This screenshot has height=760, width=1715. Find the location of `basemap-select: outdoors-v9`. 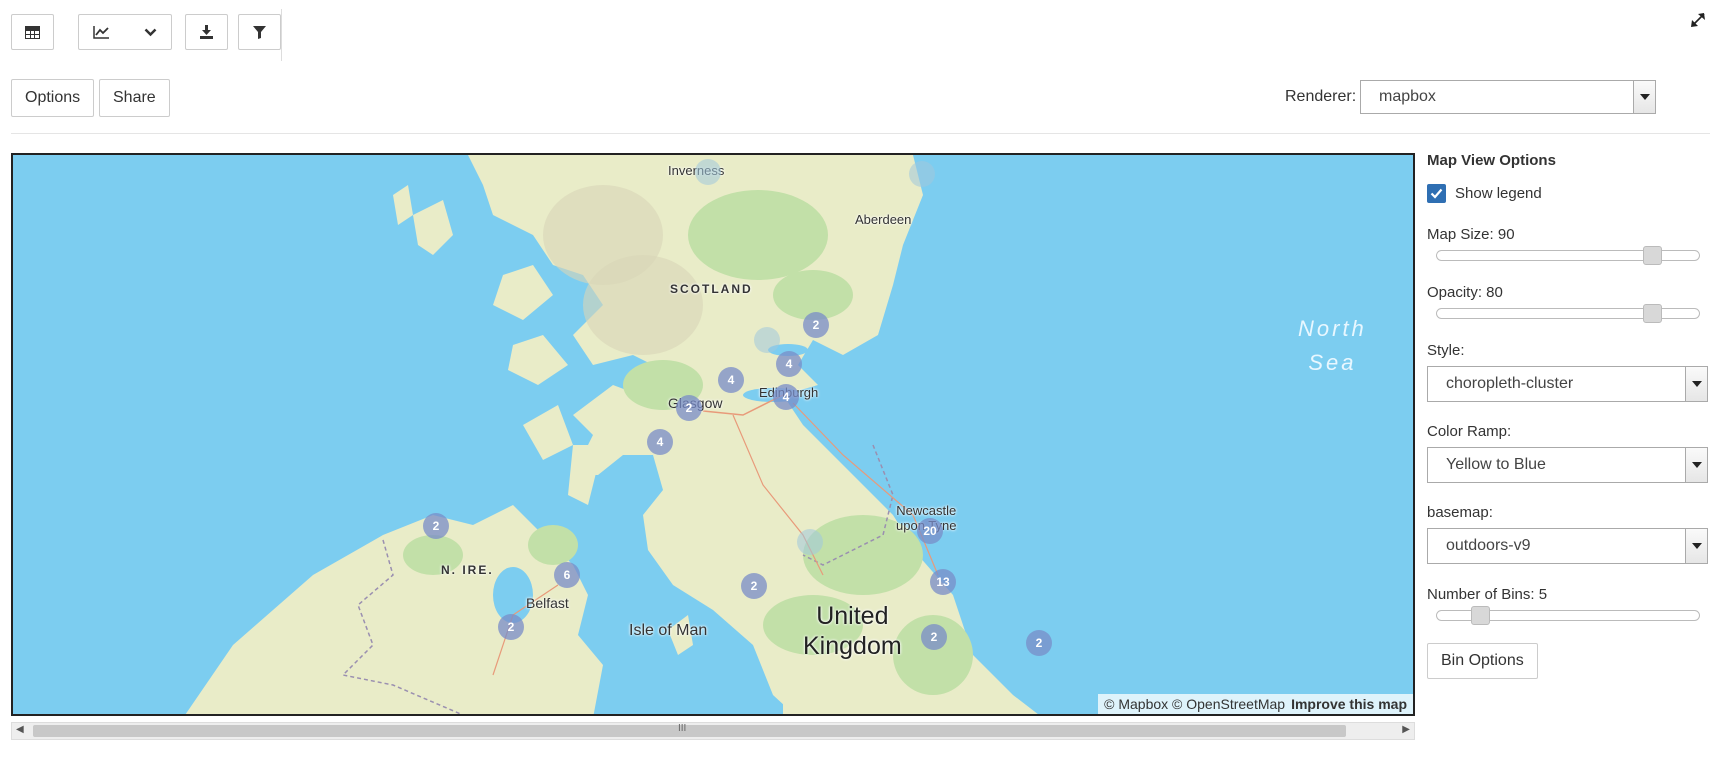

basemap-select: outdoors-v9 is located at coordinates (1567, 546).